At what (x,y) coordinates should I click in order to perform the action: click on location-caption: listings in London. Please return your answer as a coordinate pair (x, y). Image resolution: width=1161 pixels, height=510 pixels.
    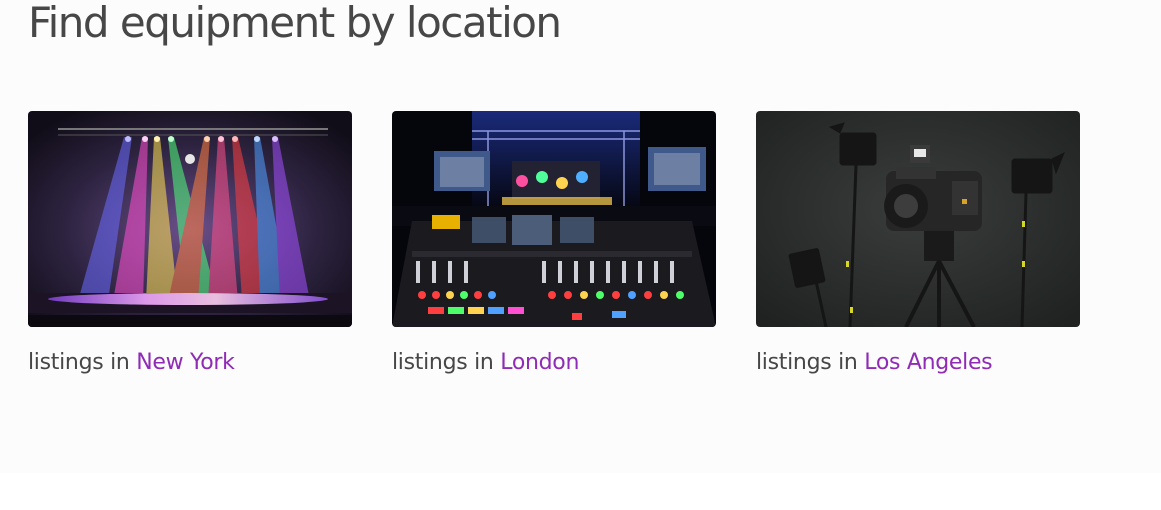
    Looking at the image, I should click on (554, 363).